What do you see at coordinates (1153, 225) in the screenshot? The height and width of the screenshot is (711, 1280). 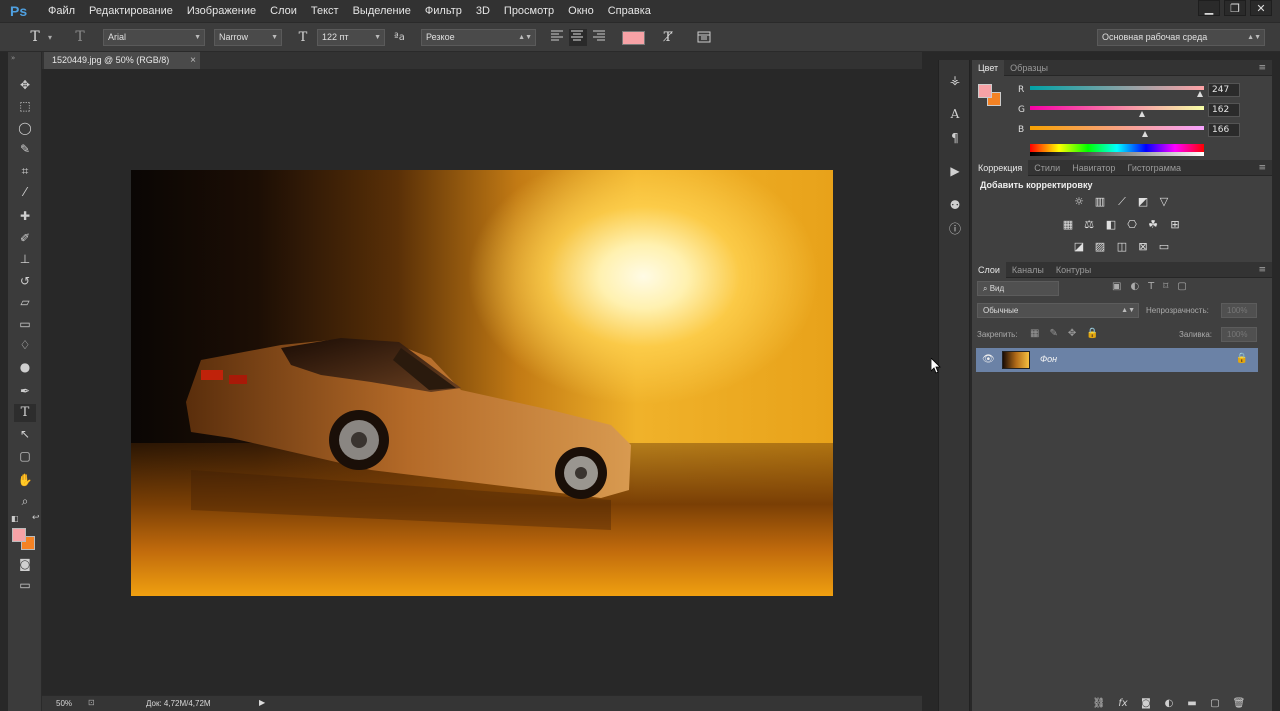 I see `channel-mixer-icon: ☘` at bounding box center [1153, 225].